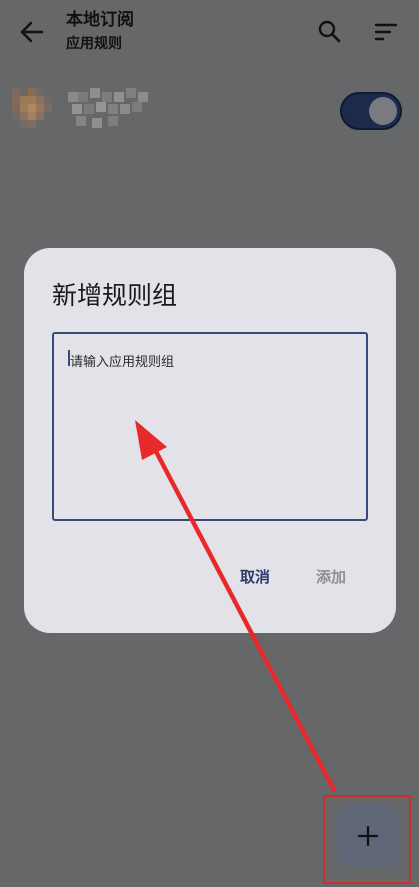 Image resolution: width=419 pixels, height=887 pixels. What do you see at coordinates (383, 111) in the screenshot?
I see `toggle-knob` at bounding box center [383, 111].